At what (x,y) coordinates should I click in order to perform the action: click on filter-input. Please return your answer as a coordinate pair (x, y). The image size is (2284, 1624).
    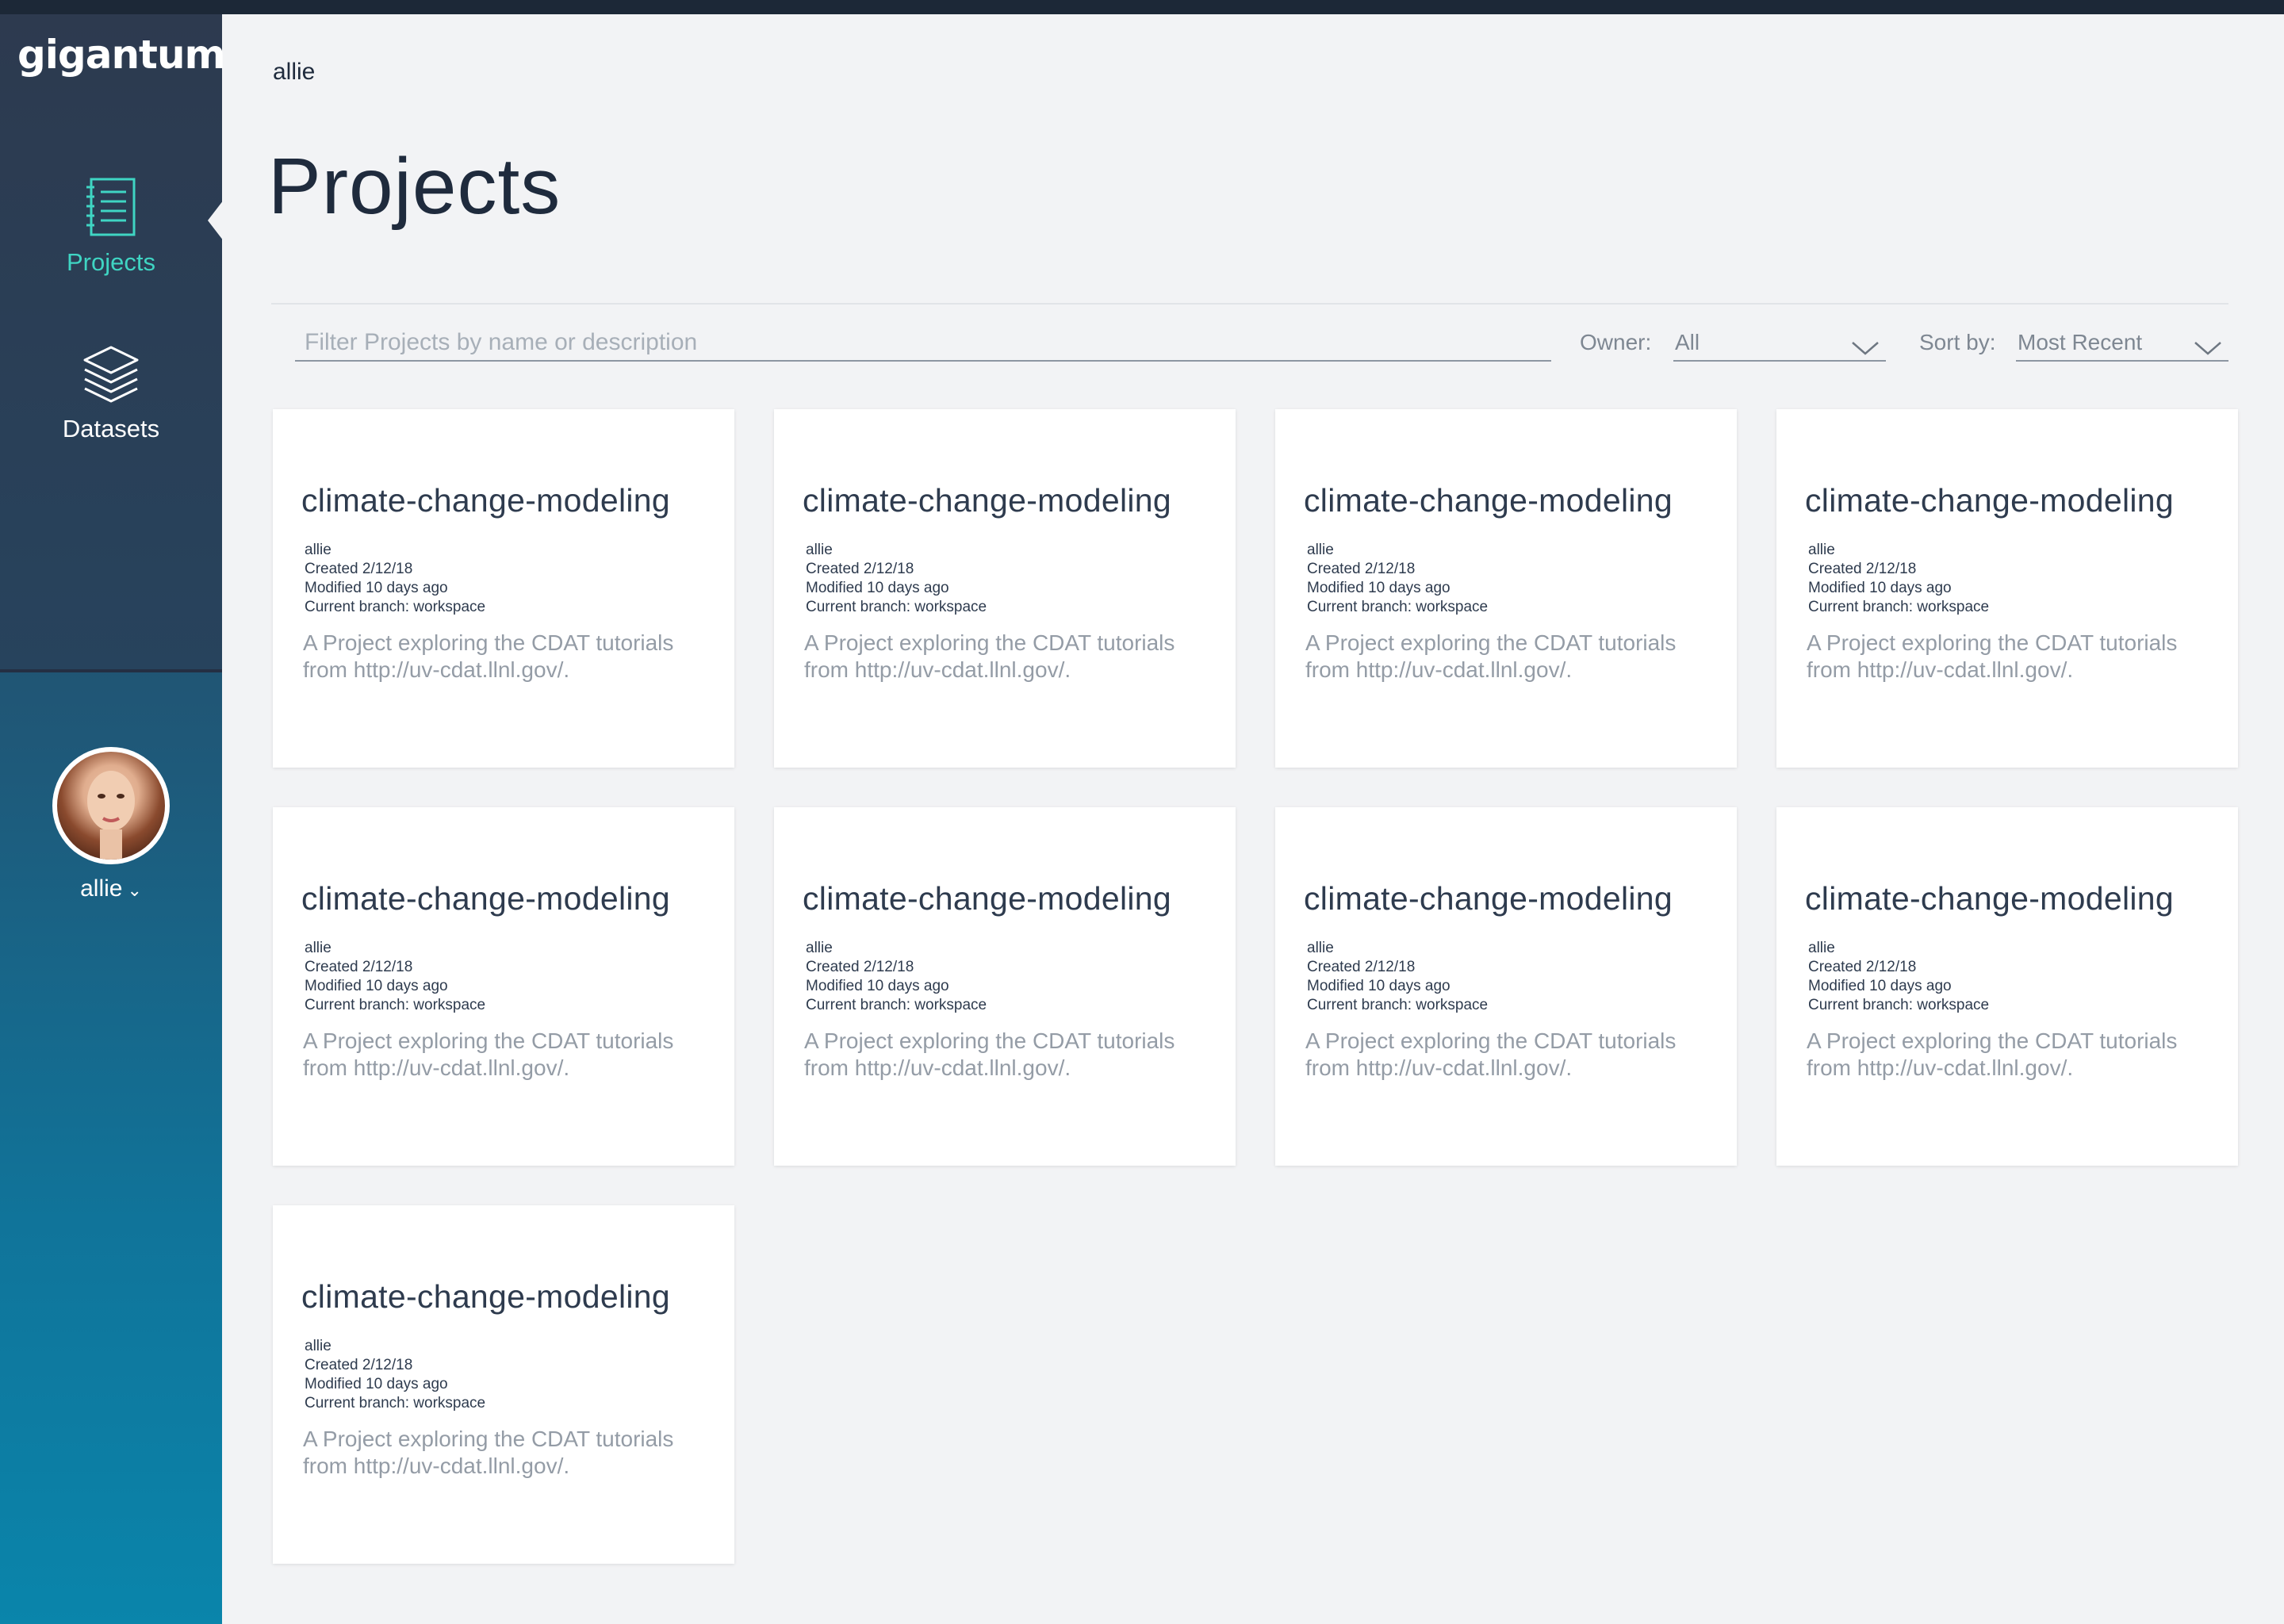
    Looking at the image, I should click on (923, 343).